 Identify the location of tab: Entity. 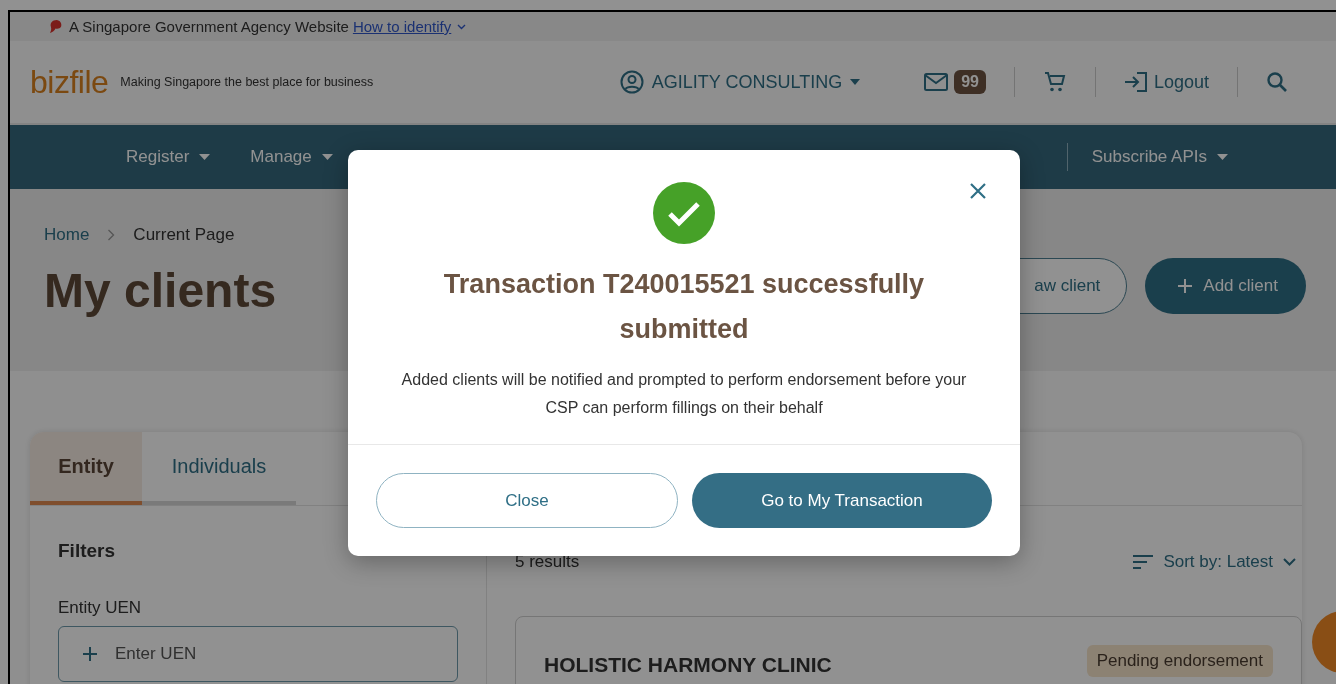
(86, 468).